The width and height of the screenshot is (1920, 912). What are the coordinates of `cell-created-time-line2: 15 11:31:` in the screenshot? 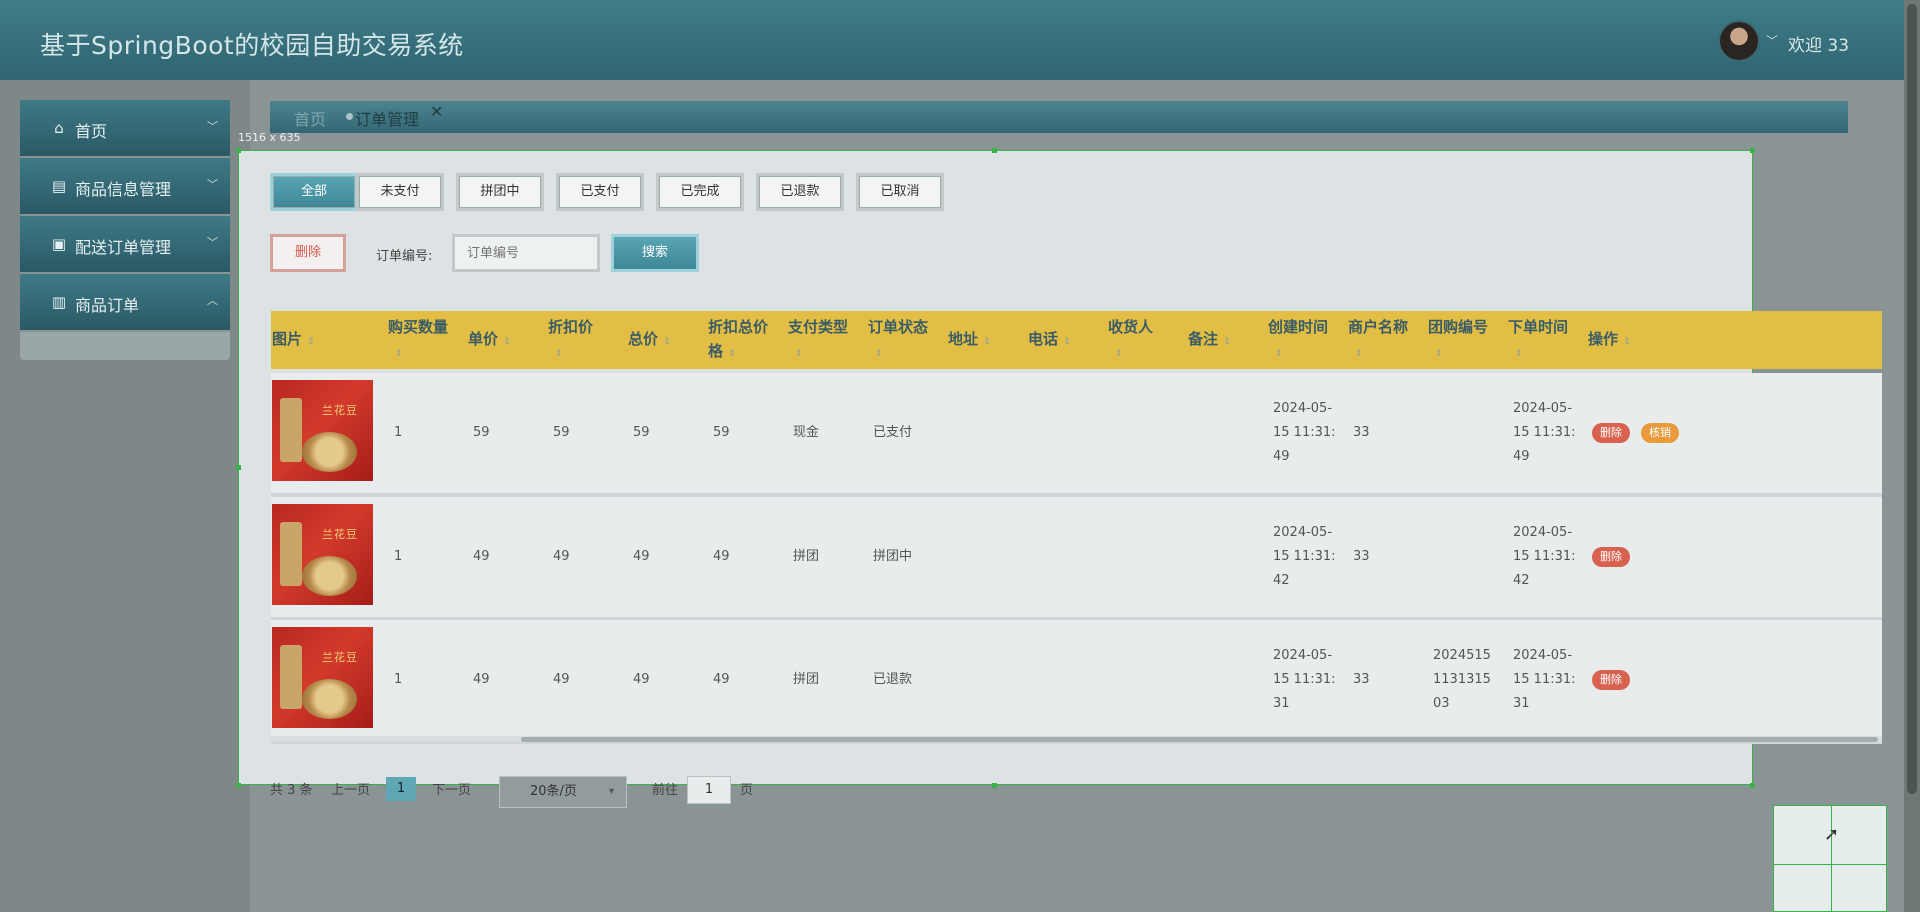 It's located at (1304, 432).